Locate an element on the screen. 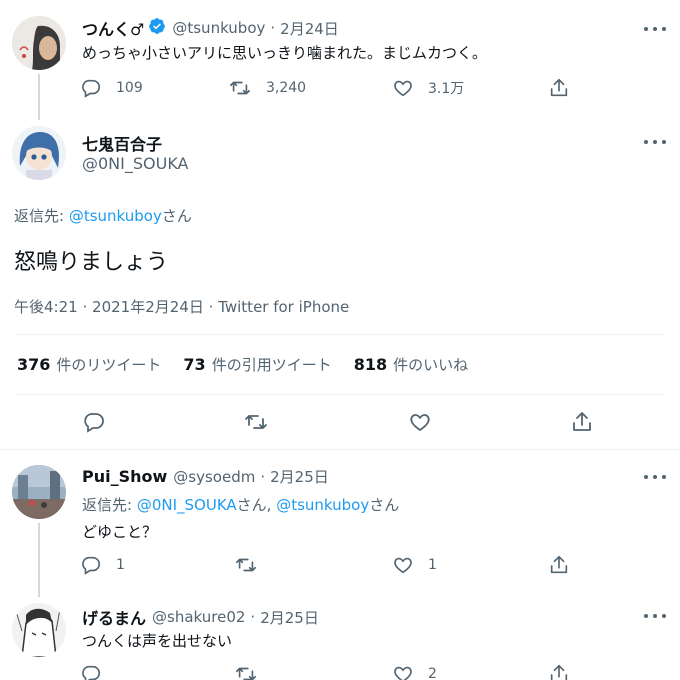 This screenshot has width=680, height=680. main-reply-context: 返信先: @tsunkuboyさん is located at coordinates (103, 215).